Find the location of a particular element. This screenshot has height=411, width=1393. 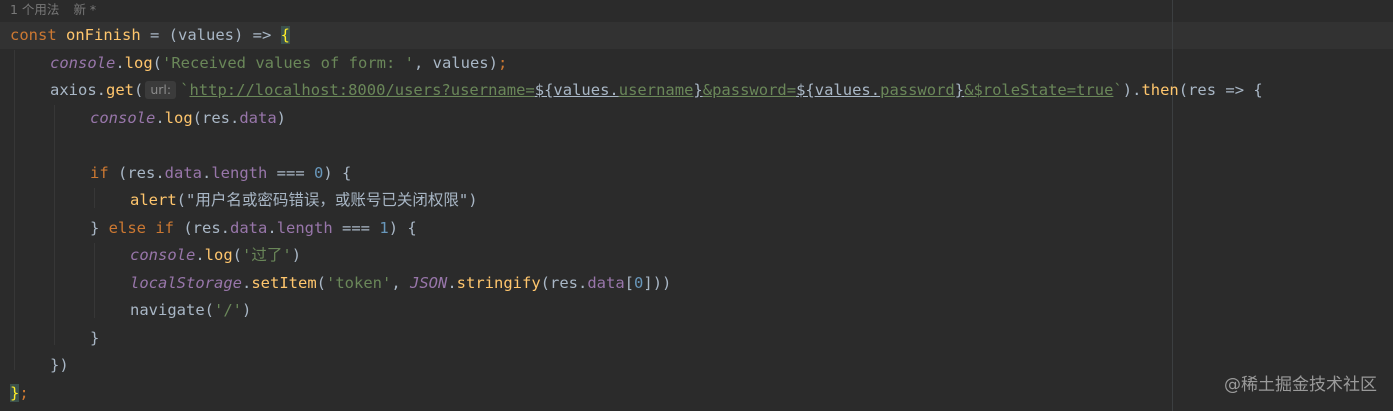

code-line: const onFinish = (values) => { is located at coordinates (150, 35).